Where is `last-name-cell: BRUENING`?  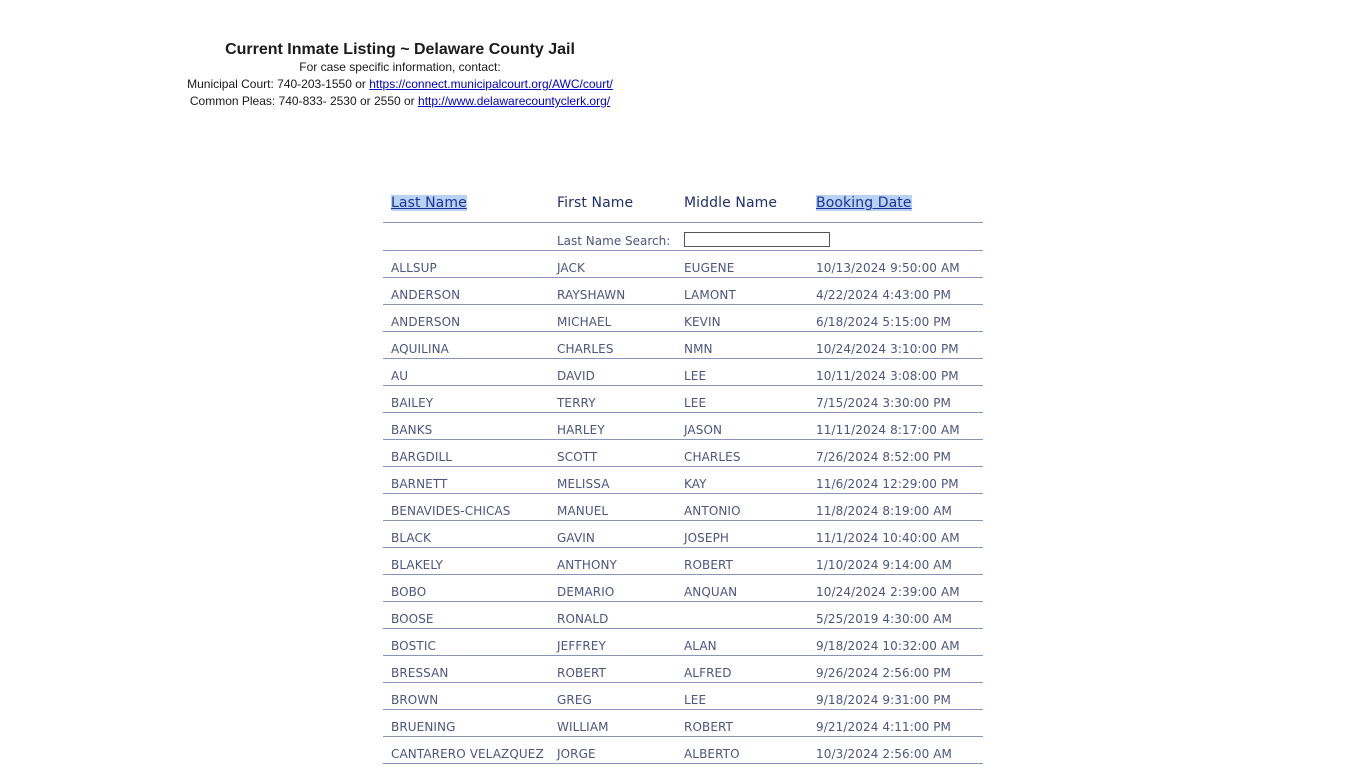 last-name-cell: BRUENING is located at coordinates (423, 727).